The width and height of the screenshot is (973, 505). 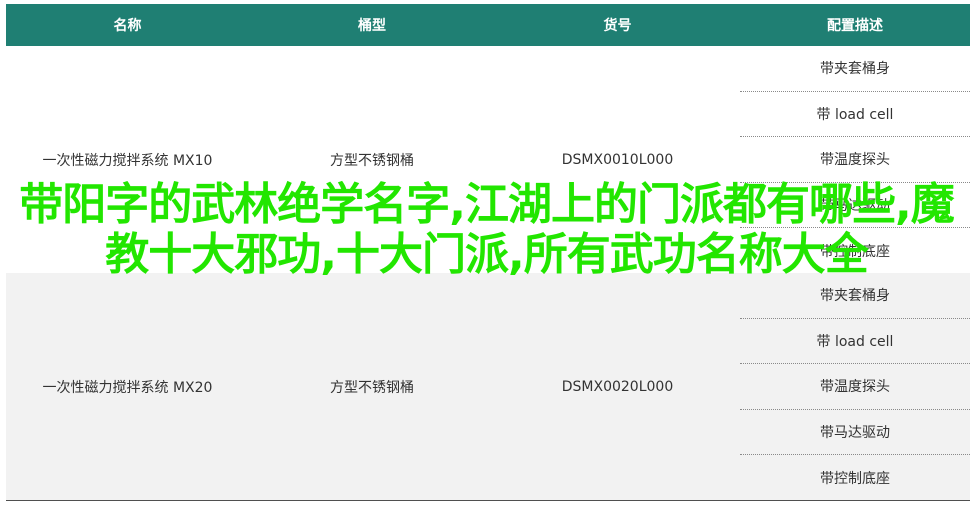 I want to click on header-name: 名称, so click(x=127, y=26).